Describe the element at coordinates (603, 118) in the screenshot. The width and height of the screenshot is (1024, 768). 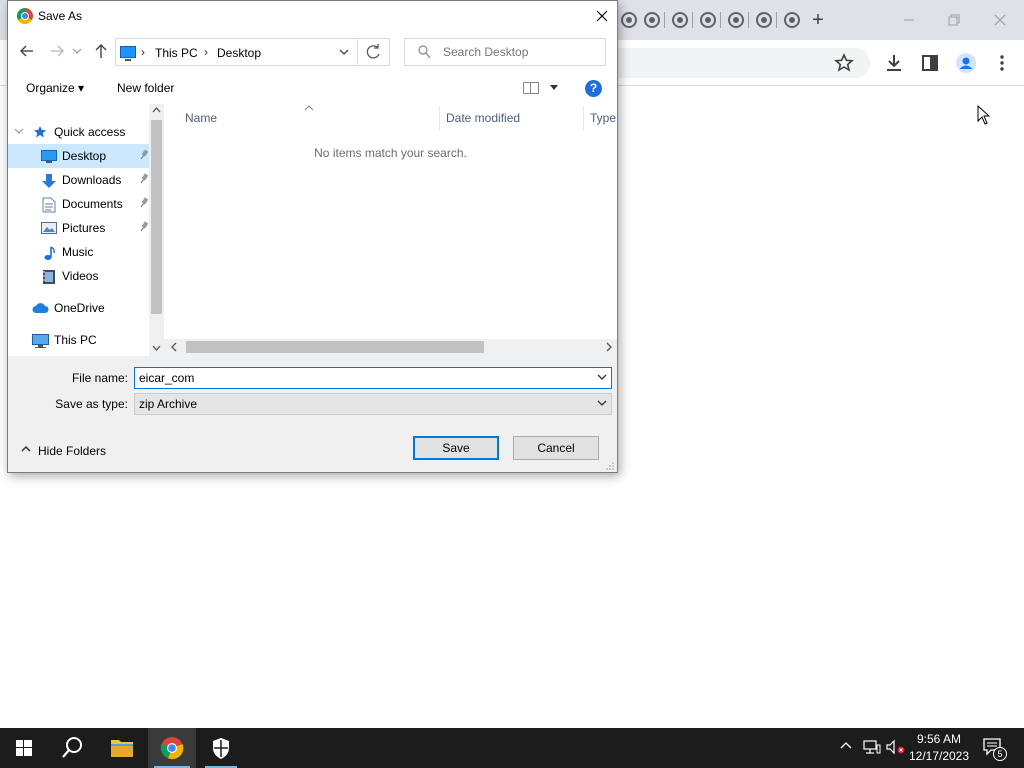
I see `column-header-type: Type` at that location.